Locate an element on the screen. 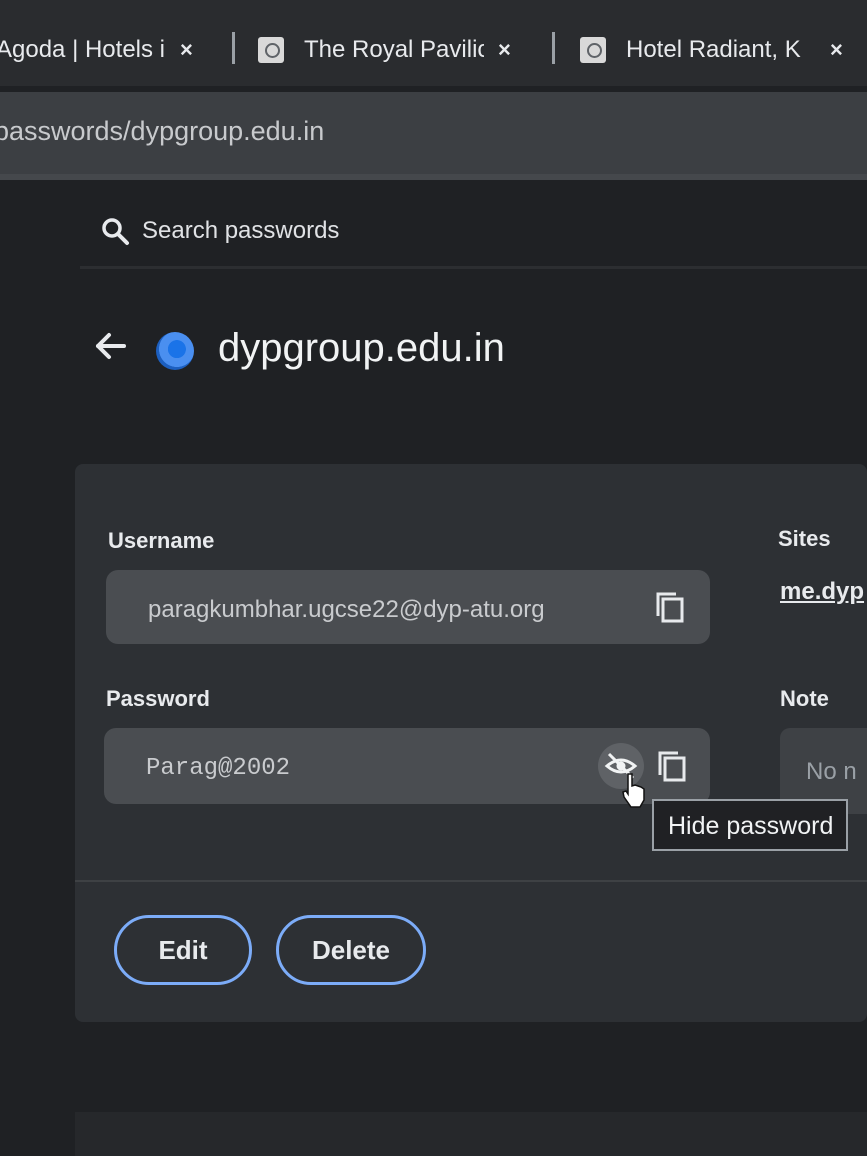 The width and height of the screenshot is (867, 1156). address-bar: passwords/dypgroup.edu.in is located at coordinates (433, 133).